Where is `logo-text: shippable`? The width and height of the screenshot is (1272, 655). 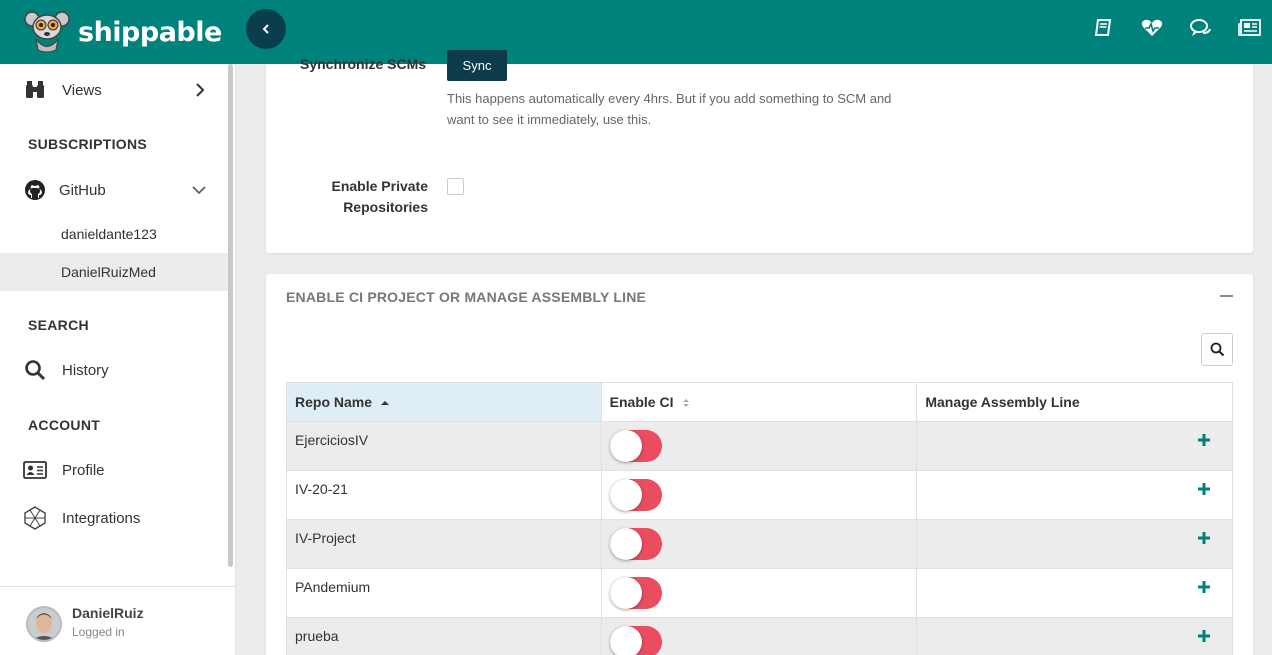 logo-text: shippable is located at coordinates (150, 32).